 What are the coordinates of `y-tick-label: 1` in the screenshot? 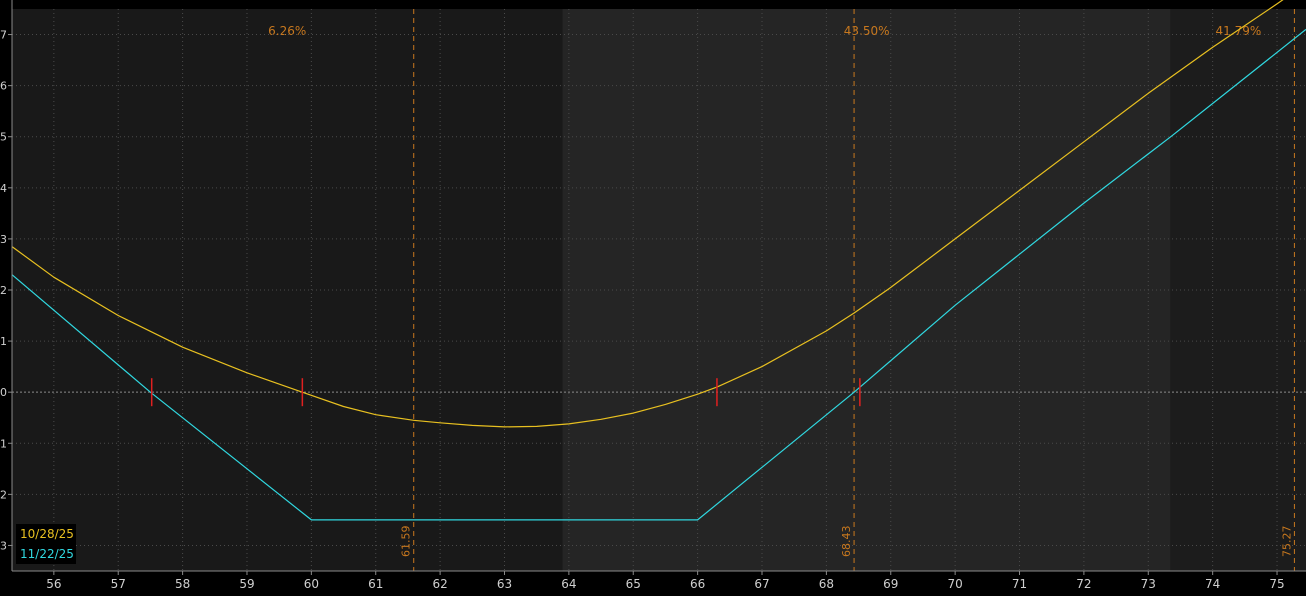 It's located at (3, 341).